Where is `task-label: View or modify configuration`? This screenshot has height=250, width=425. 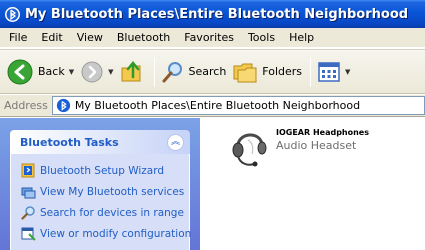
task-label: View or modify configuration is located at coordinates (116, 233).